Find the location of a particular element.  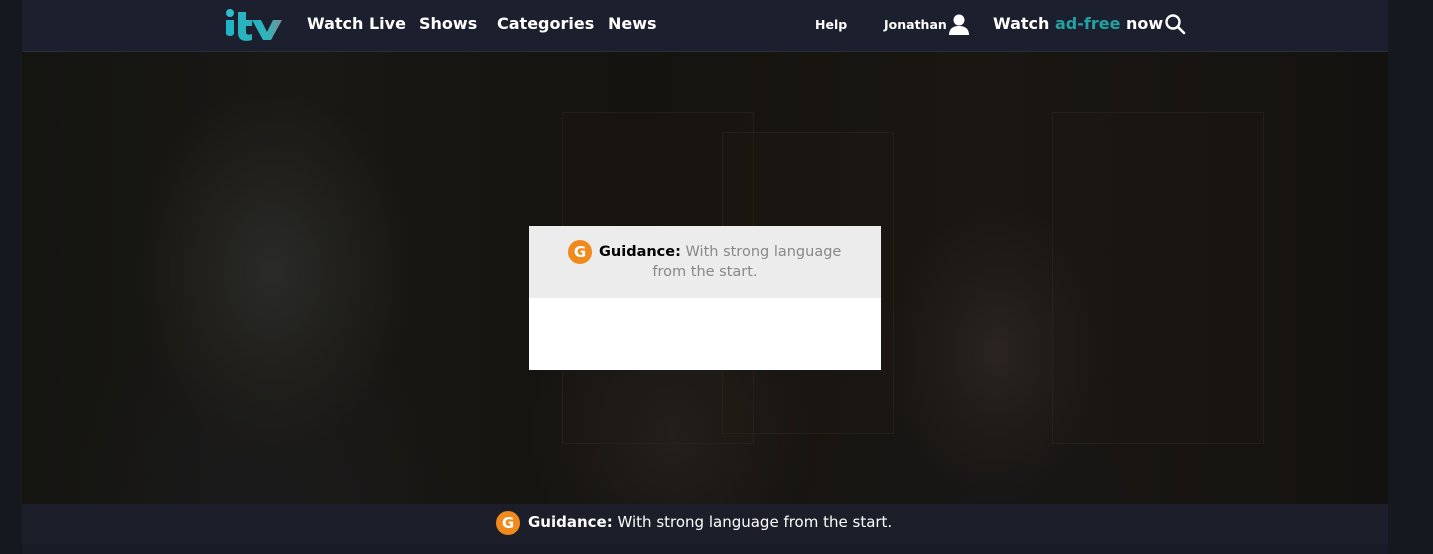

background-panel is located at coordinates (1158, 278).